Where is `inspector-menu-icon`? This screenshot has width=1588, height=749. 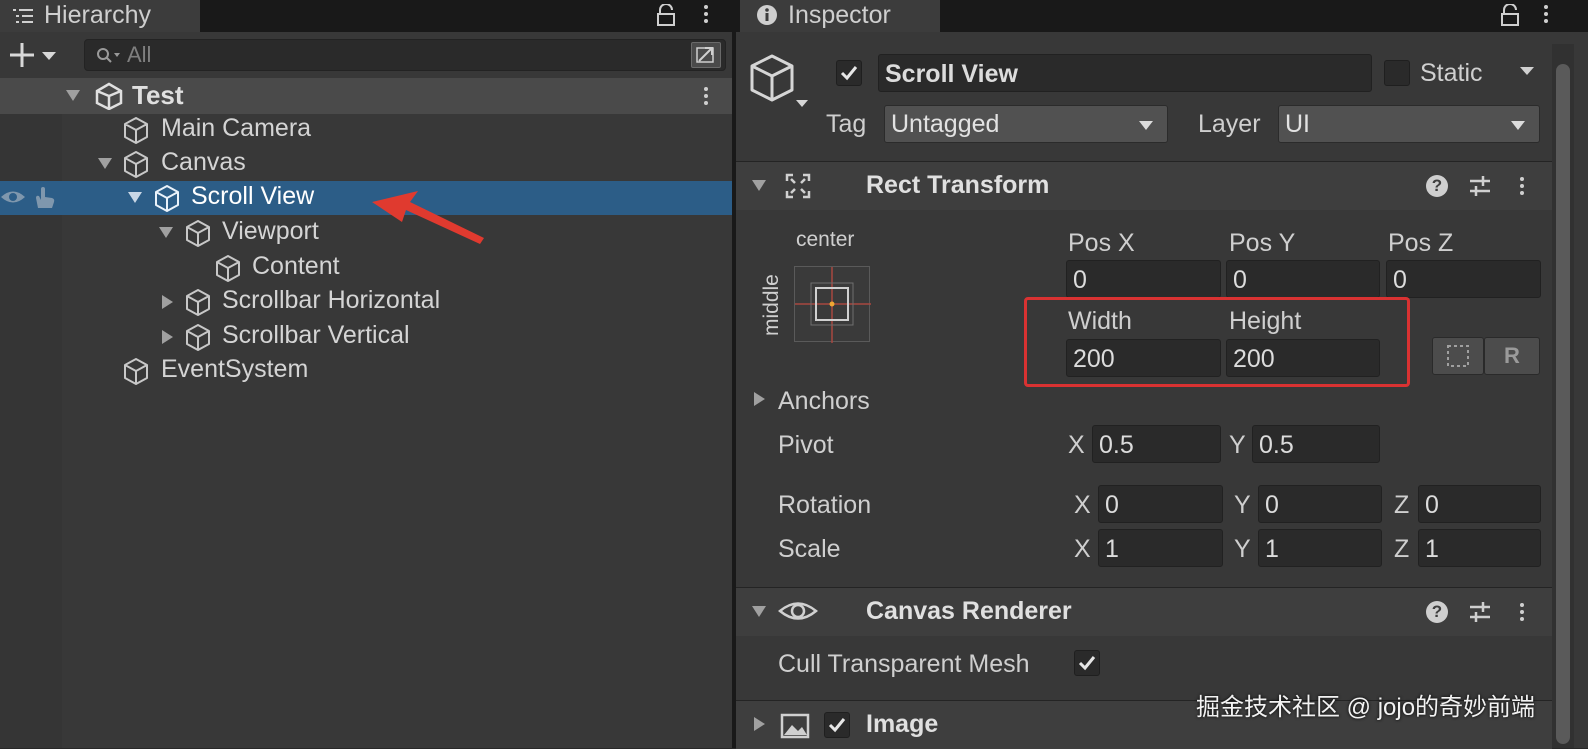
inspector-menu-icon is located at coordinates (1546, 14).